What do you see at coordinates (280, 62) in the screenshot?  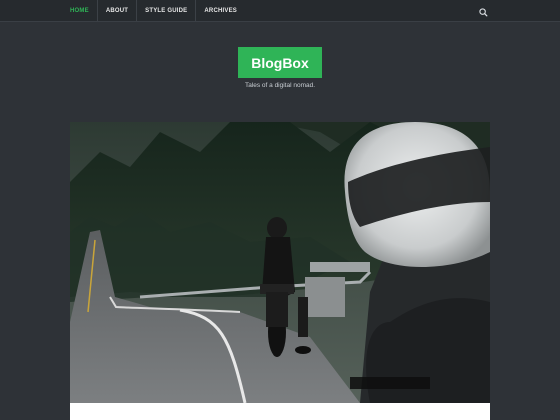 I see `site-logo: BlogBox` at bounding box center [280, 62].